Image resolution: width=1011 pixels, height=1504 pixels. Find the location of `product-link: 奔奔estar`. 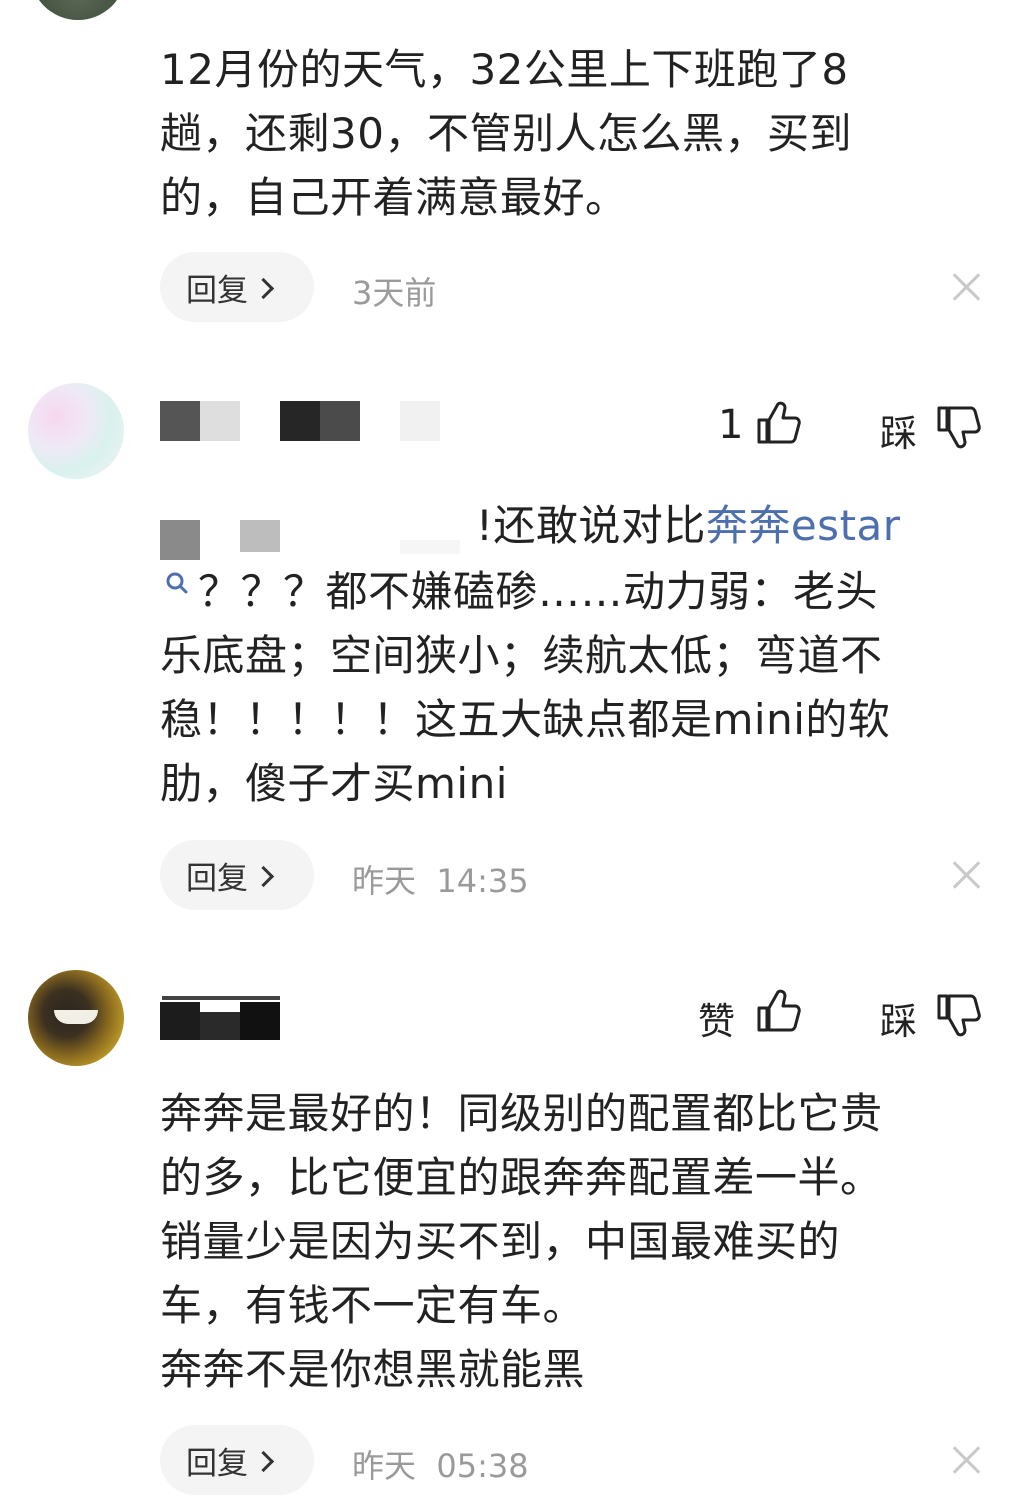

product-link: 奔奔estar is located at coordinates (803, 525).